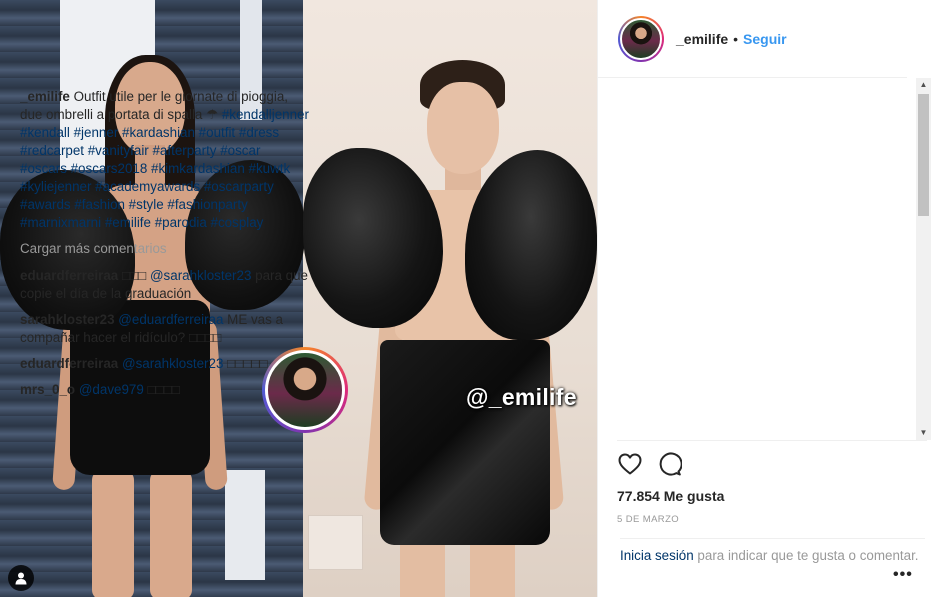 This screenshot has width=931, height=597. What do you see at coordinates (67, 319) in the screenshot?
I see `comment-username: sarahkloster23` at bounding box center [67, 319].